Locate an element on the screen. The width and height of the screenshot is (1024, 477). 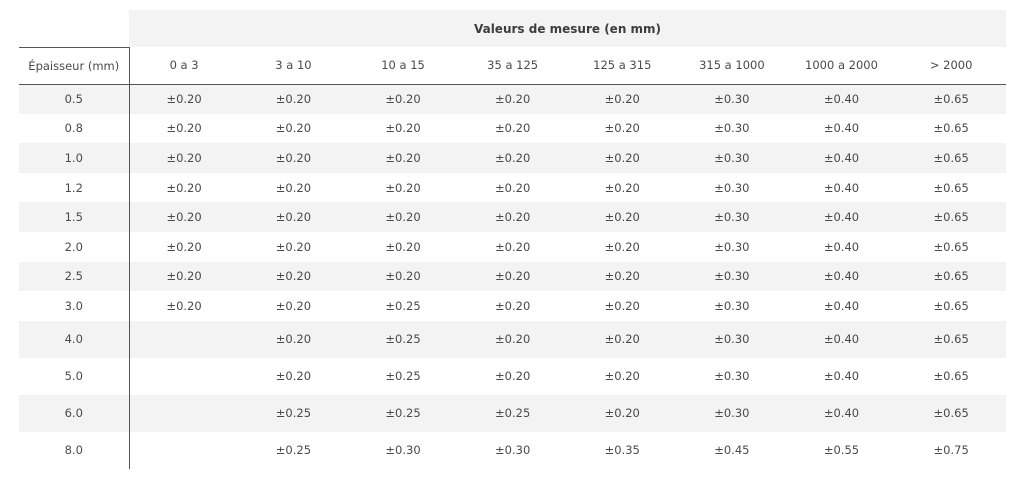
thickness-header: Épaisseur (mm) is located at coordinates (74, 66).